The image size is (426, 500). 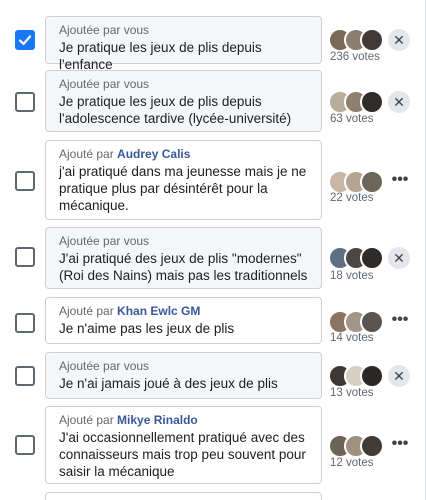 What do you see at coordinates (355, 57) in the screenshot?
I see `vote-count: 236 votes` at bounding box center [355, 57].